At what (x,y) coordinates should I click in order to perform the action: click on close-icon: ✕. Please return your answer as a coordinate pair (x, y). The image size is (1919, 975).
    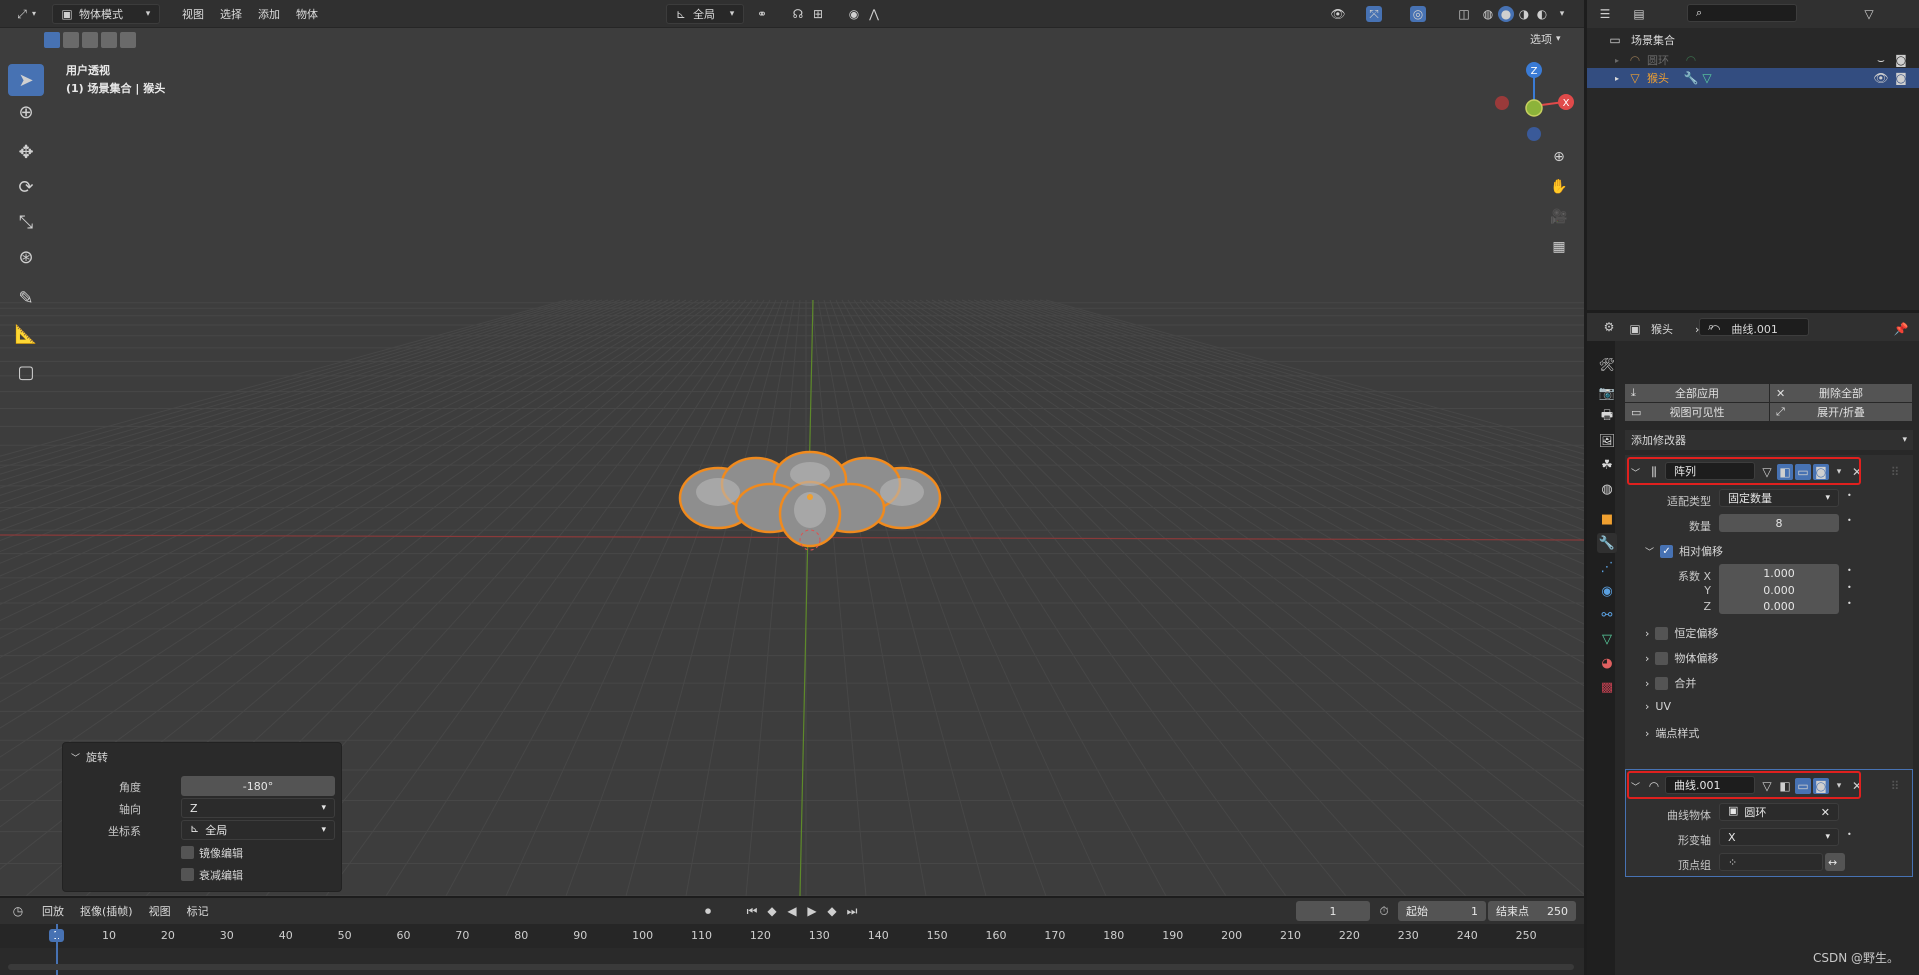
    Looking at the image, I should click on (1825, 812).